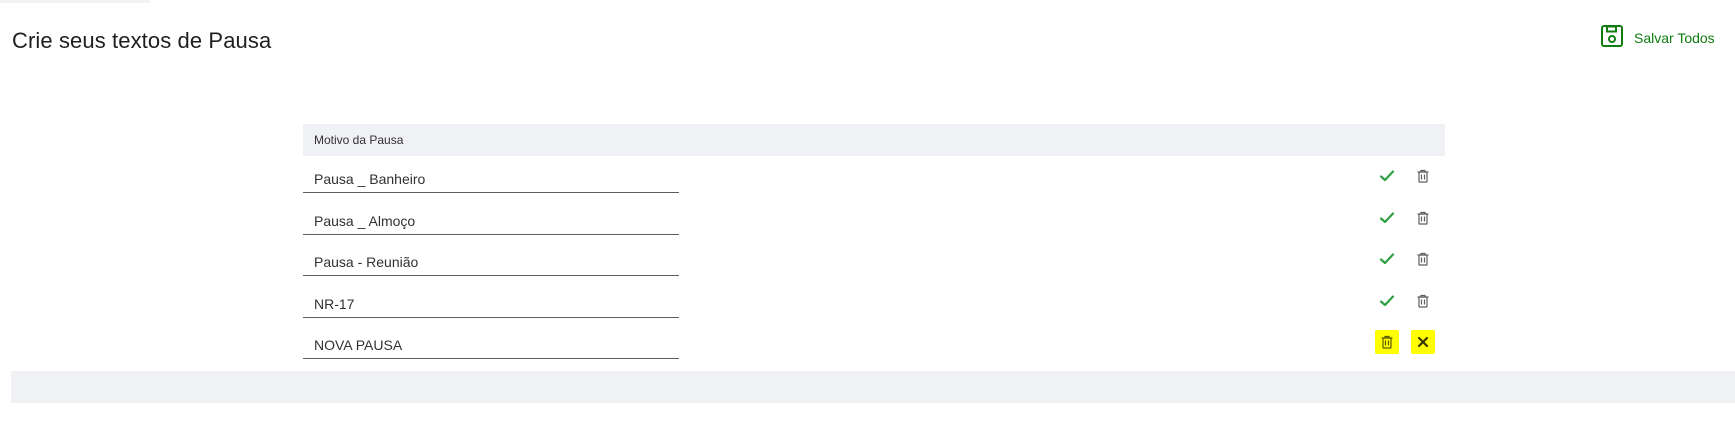 This screenshot has height=443, width=1735. Describe the element at coordinates (874, 140) in the screenshot. I see `column-header-motivo: Motivo da Pausa` at that location.